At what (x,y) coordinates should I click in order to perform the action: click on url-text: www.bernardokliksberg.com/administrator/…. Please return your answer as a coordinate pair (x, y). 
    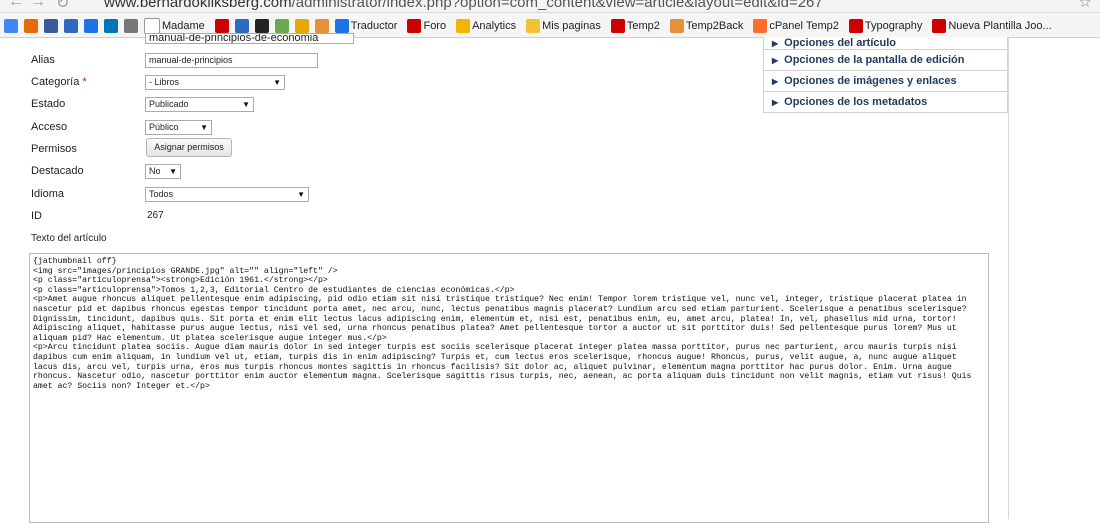
    Looking at the image, I should click on (463, 5).